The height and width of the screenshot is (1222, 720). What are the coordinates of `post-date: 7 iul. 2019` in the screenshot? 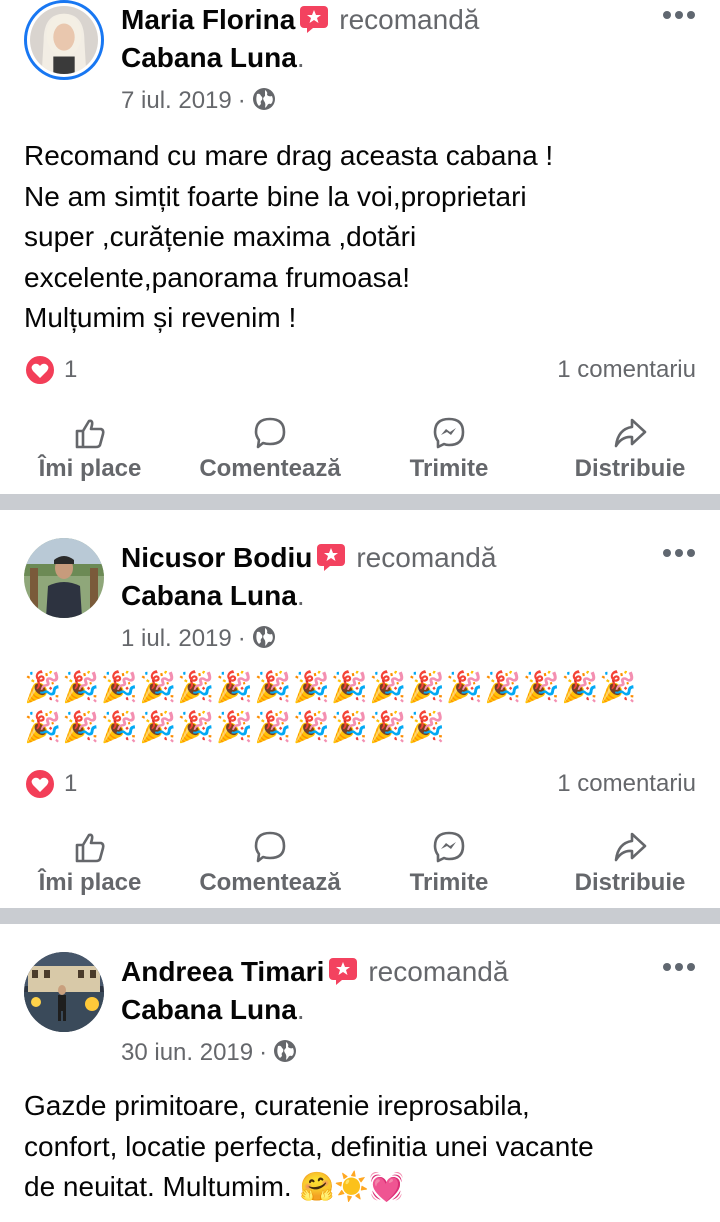 It's located at (176, 100).